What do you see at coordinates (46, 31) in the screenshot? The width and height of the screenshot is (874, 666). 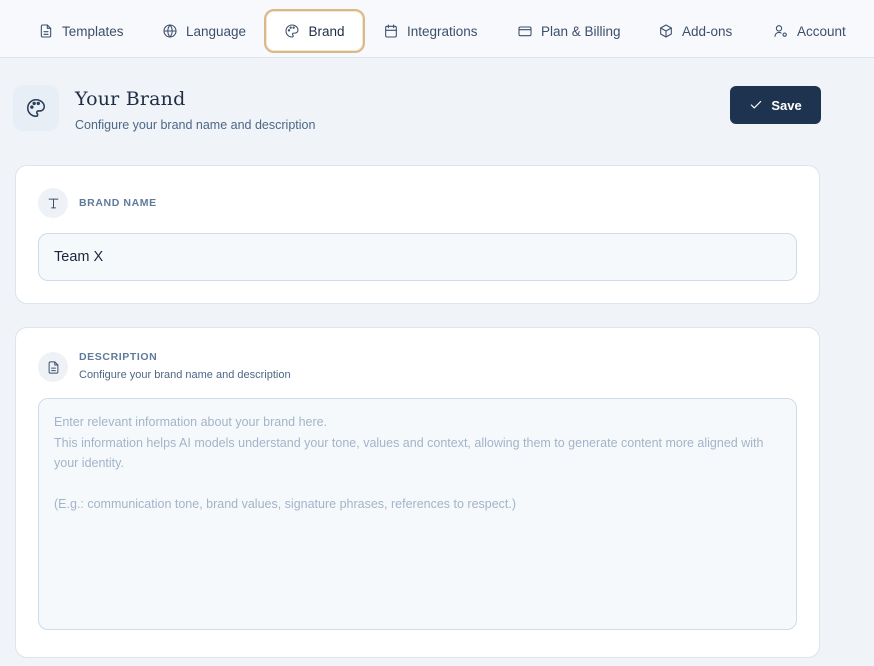 I see `file-text-icon` at bounding box center [46, 31].